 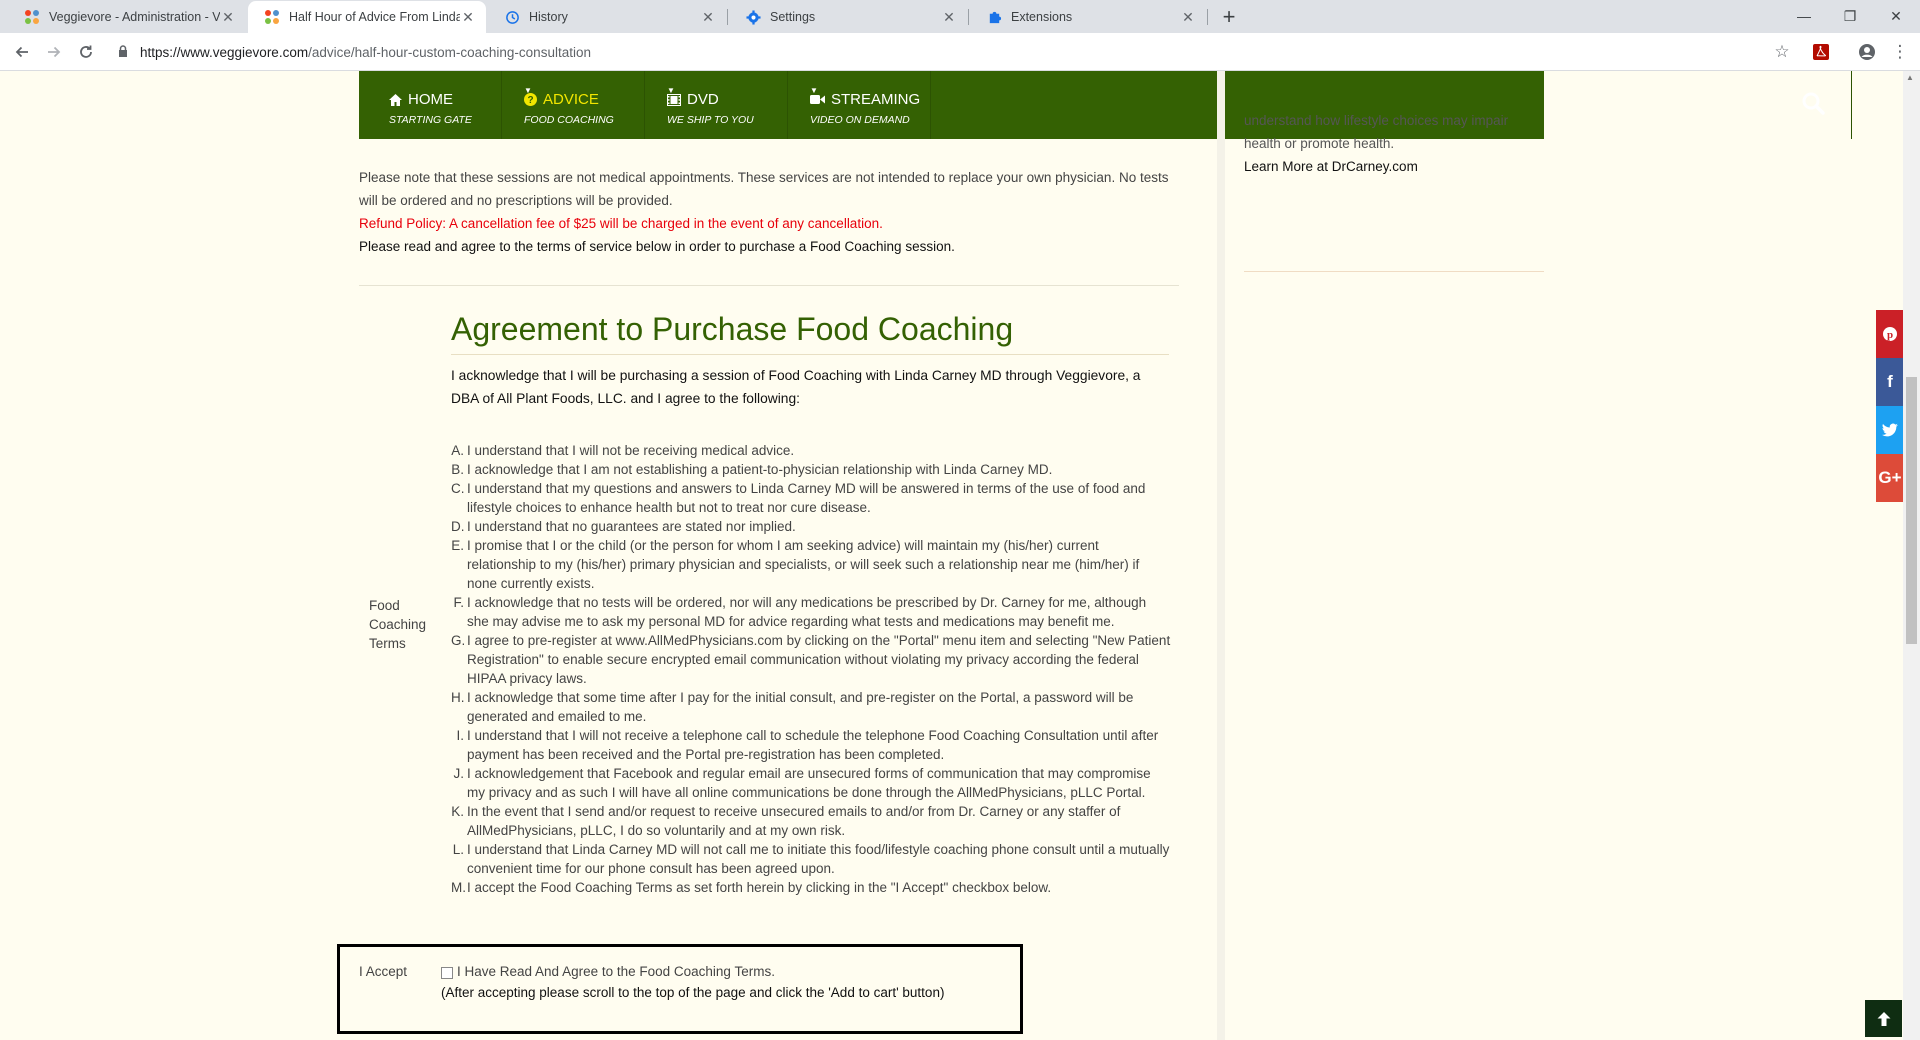 I want to click on tab-title: Half Hour of Advice From Linda C, so click(x=374, y=17).